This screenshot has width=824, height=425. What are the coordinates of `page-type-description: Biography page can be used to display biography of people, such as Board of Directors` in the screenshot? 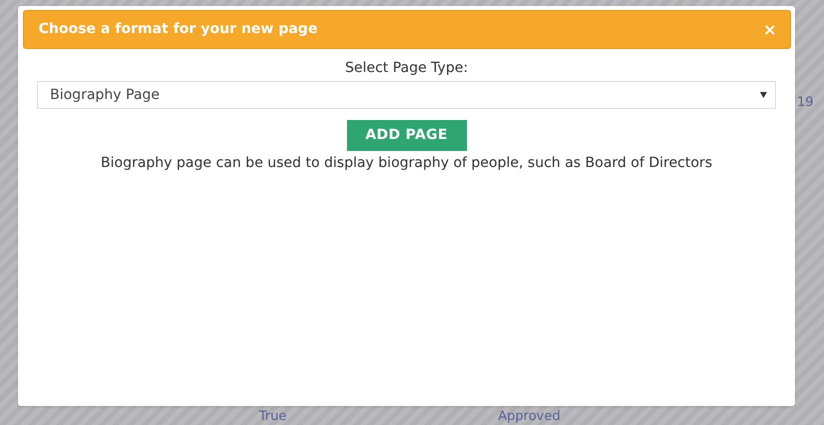 It's located at (406, 163).